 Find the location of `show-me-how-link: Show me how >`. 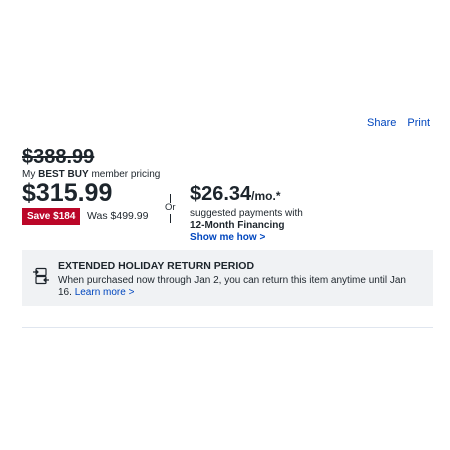

show-me-how-link: Show me how > is located at coordinates (227, 237).